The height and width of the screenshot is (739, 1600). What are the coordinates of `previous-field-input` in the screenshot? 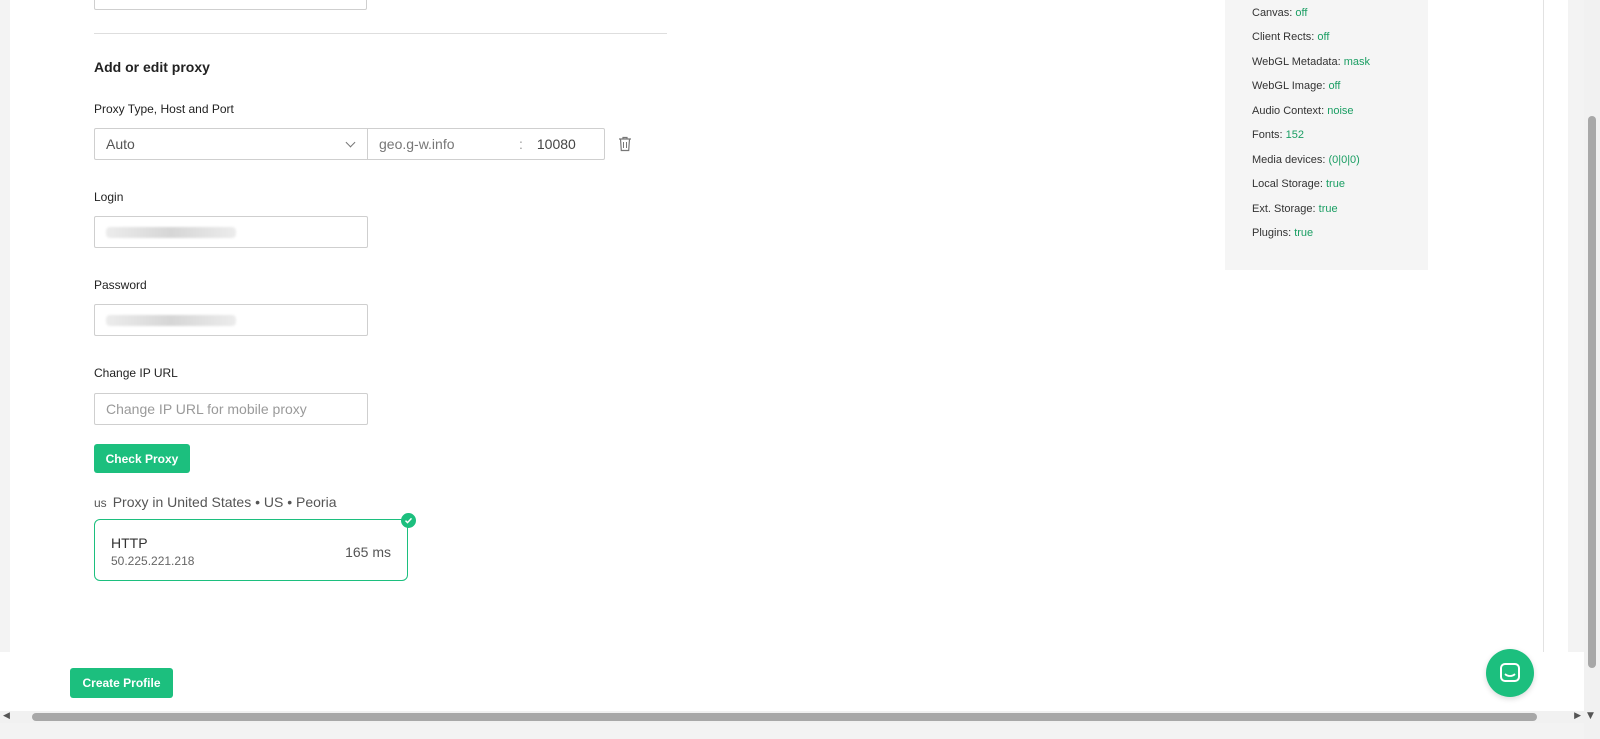 It's located at (230, 5).